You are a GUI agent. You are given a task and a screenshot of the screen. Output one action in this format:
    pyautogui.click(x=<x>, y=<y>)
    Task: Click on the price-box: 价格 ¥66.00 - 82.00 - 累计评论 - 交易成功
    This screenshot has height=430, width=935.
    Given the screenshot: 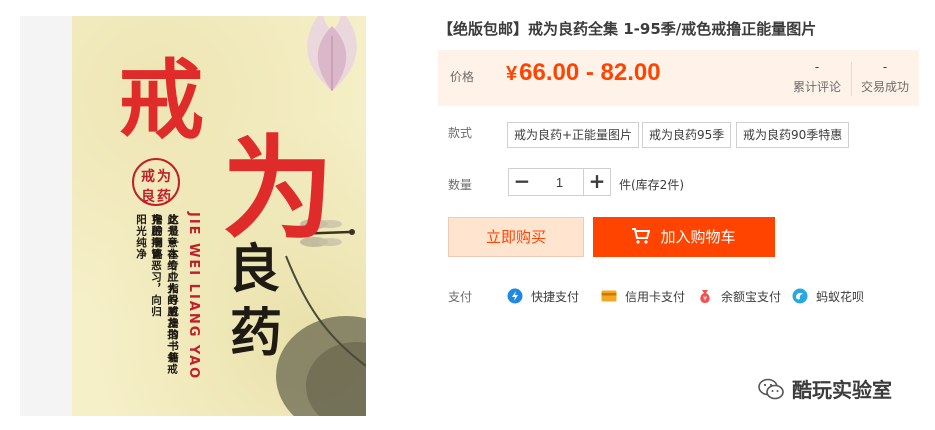 What is the action you would take?
    pyautogui.click(x=678, y=78)
    